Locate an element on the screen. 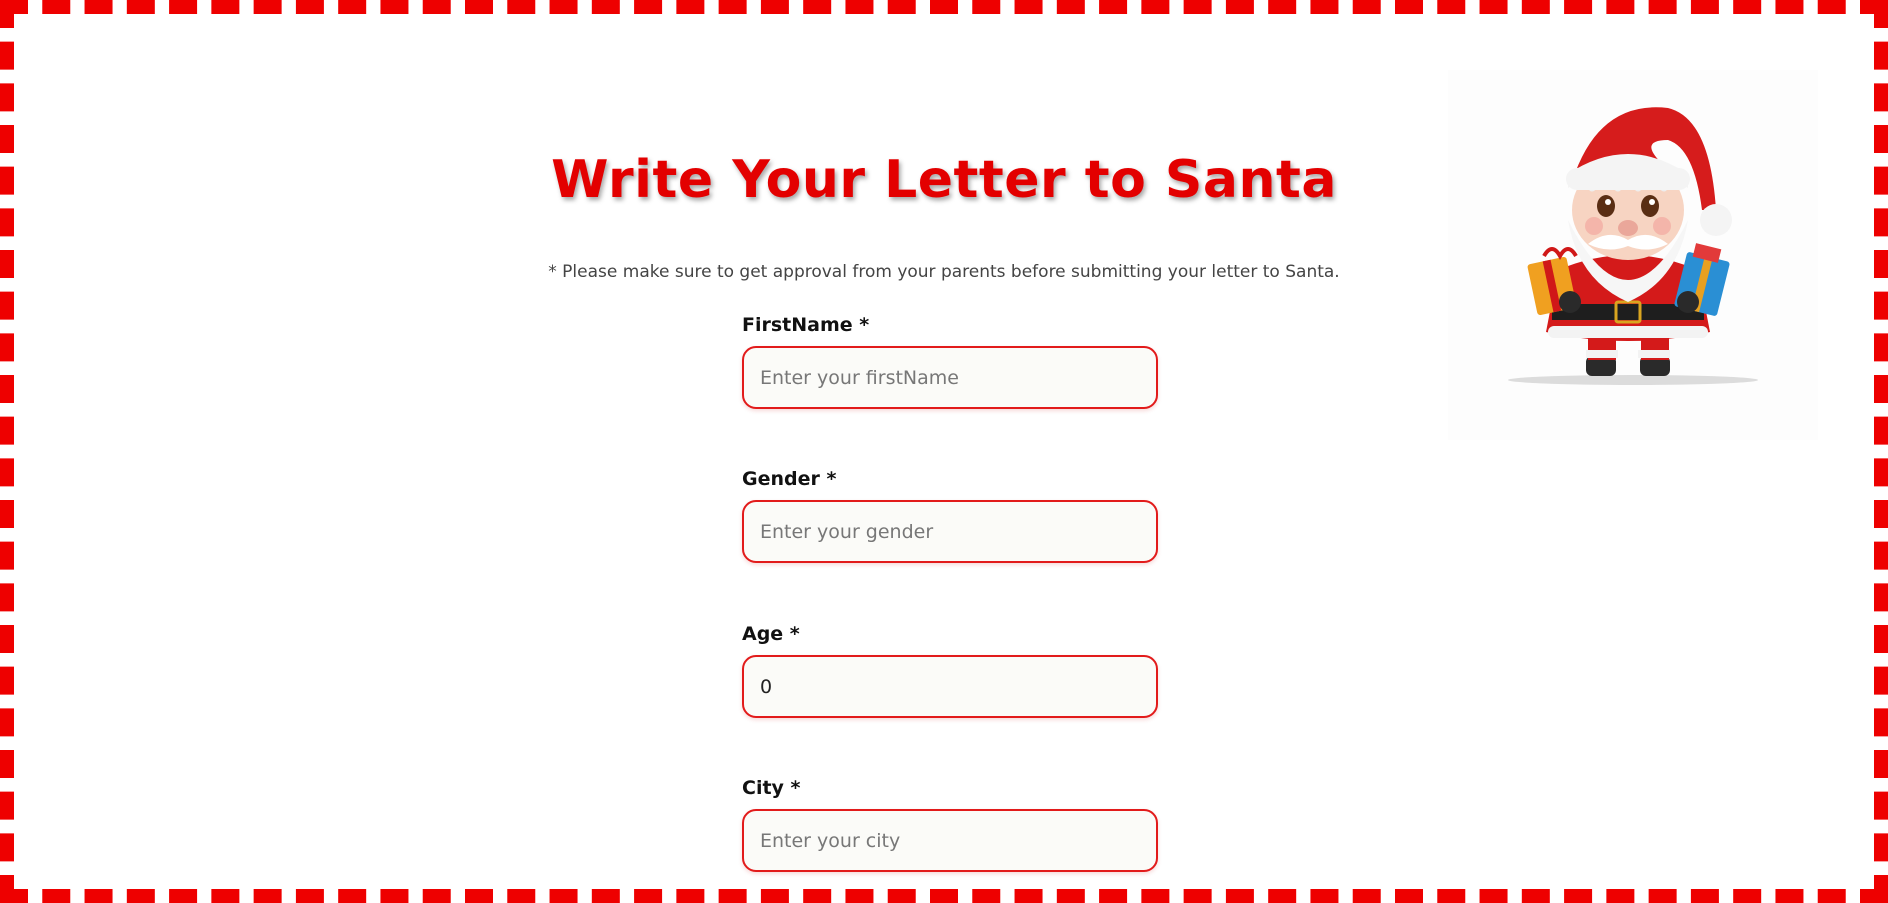 The image size is (1888, 903). city-label: City * is located at coordinates (771, 788).